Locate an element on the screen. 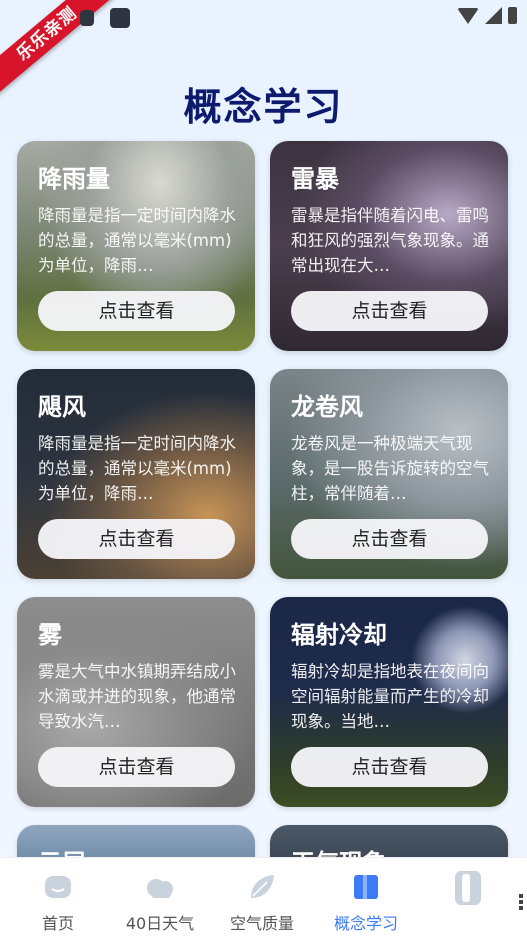 The image size is (527, 937). tab-concept-learning: 概念学习 is located at coordinates (366, 897).